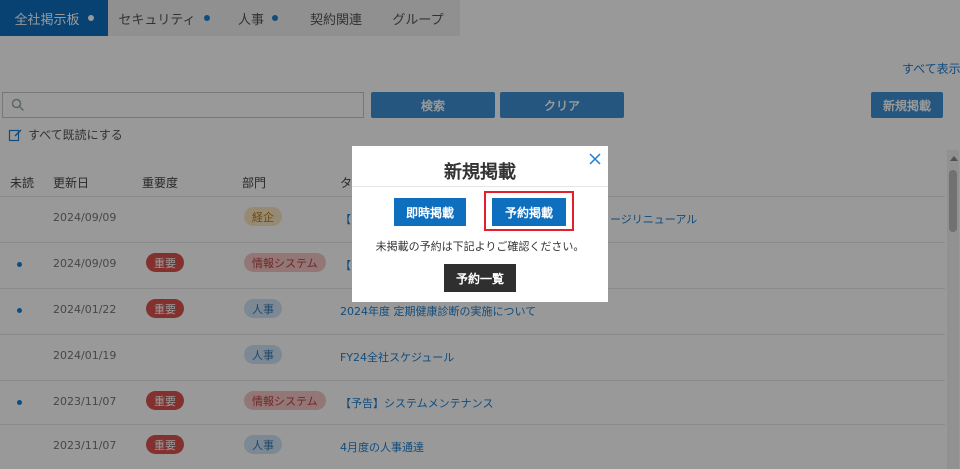  I want to click on modal-divider, so click(480, 186).